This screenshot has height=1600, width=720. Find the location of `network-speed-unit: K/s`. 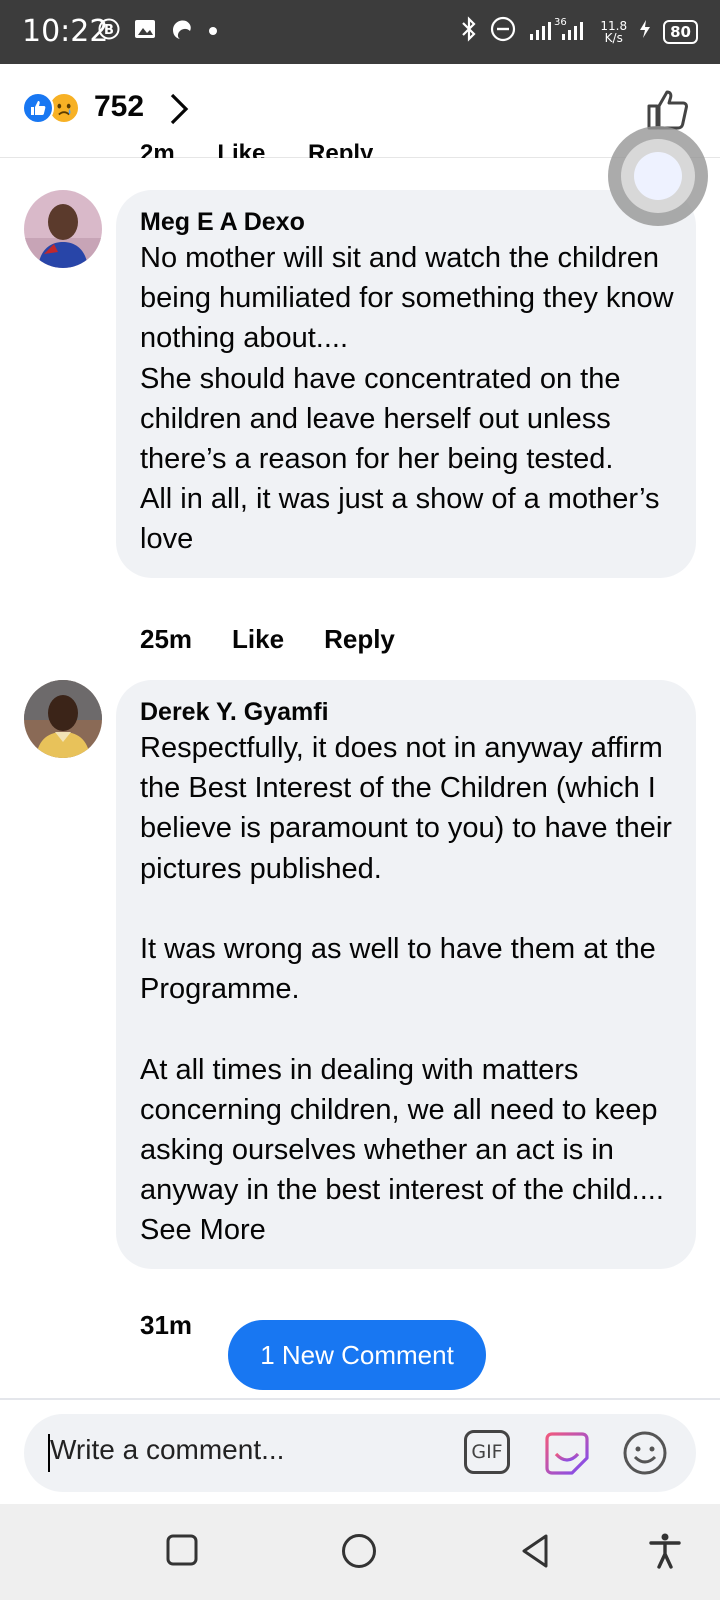

network-speed-unit: K/s is located at coordinates (613, 37).